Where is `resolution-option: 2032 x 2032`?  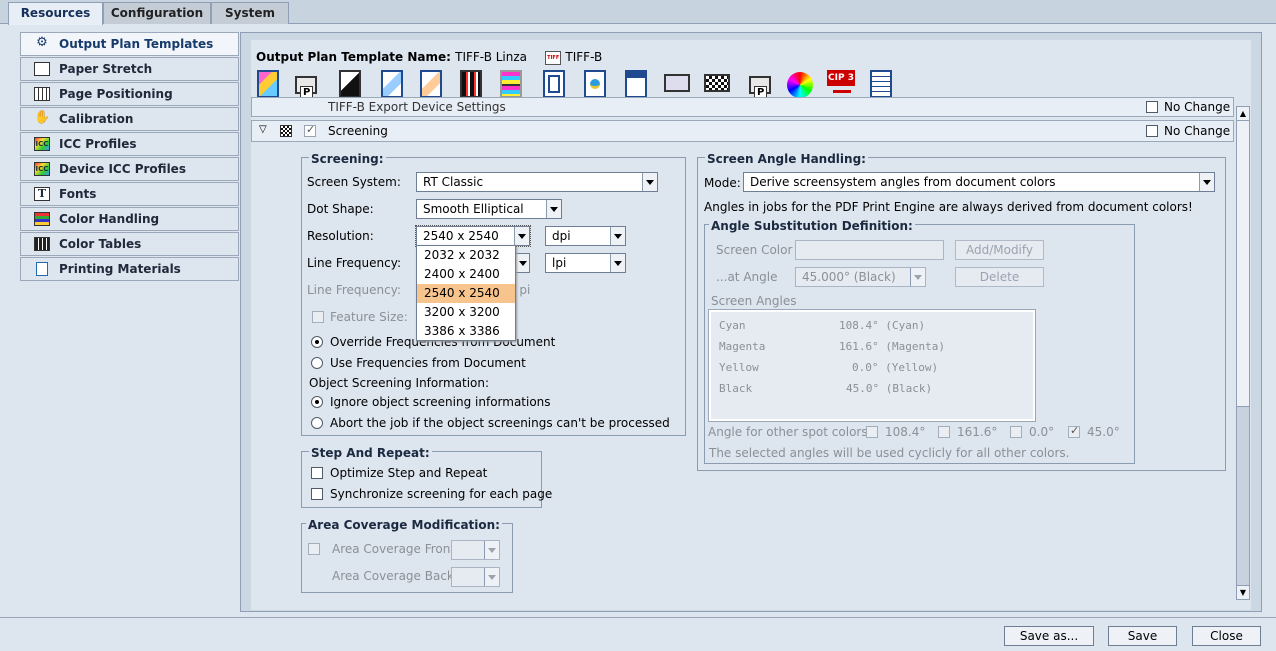 resolution-option: 2032 x 2032 is located at coordinates (466, 255).